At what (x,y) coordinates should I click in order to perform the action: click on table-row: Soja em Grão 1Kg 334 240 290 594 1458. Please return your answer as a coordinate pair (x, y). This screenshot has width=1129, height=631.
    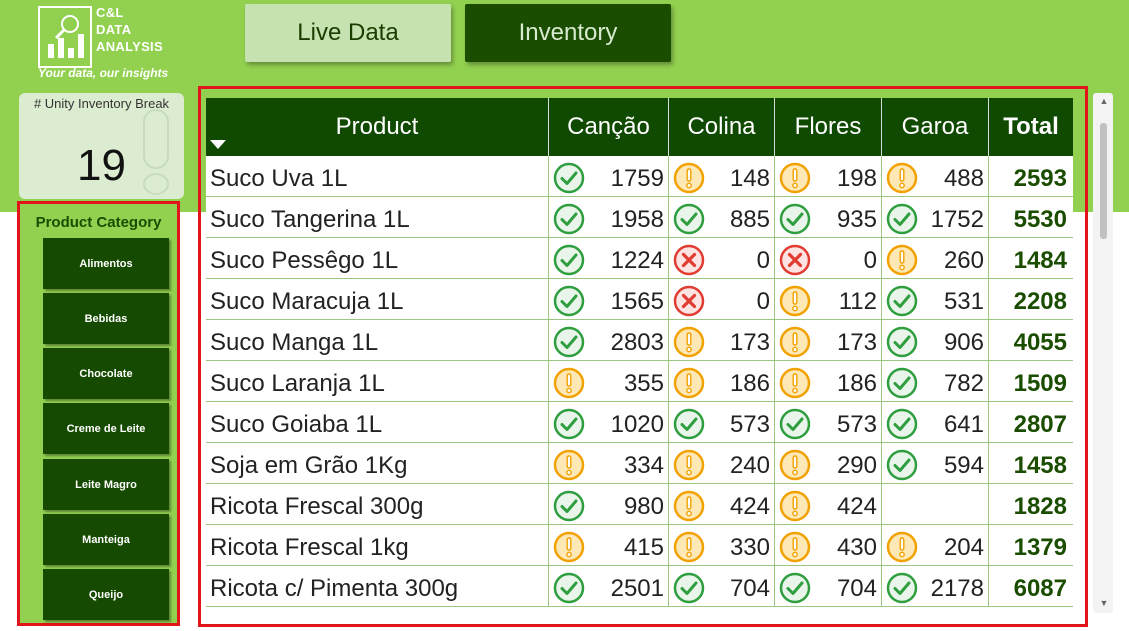
    Looking at the image, I should click on (639, 463).